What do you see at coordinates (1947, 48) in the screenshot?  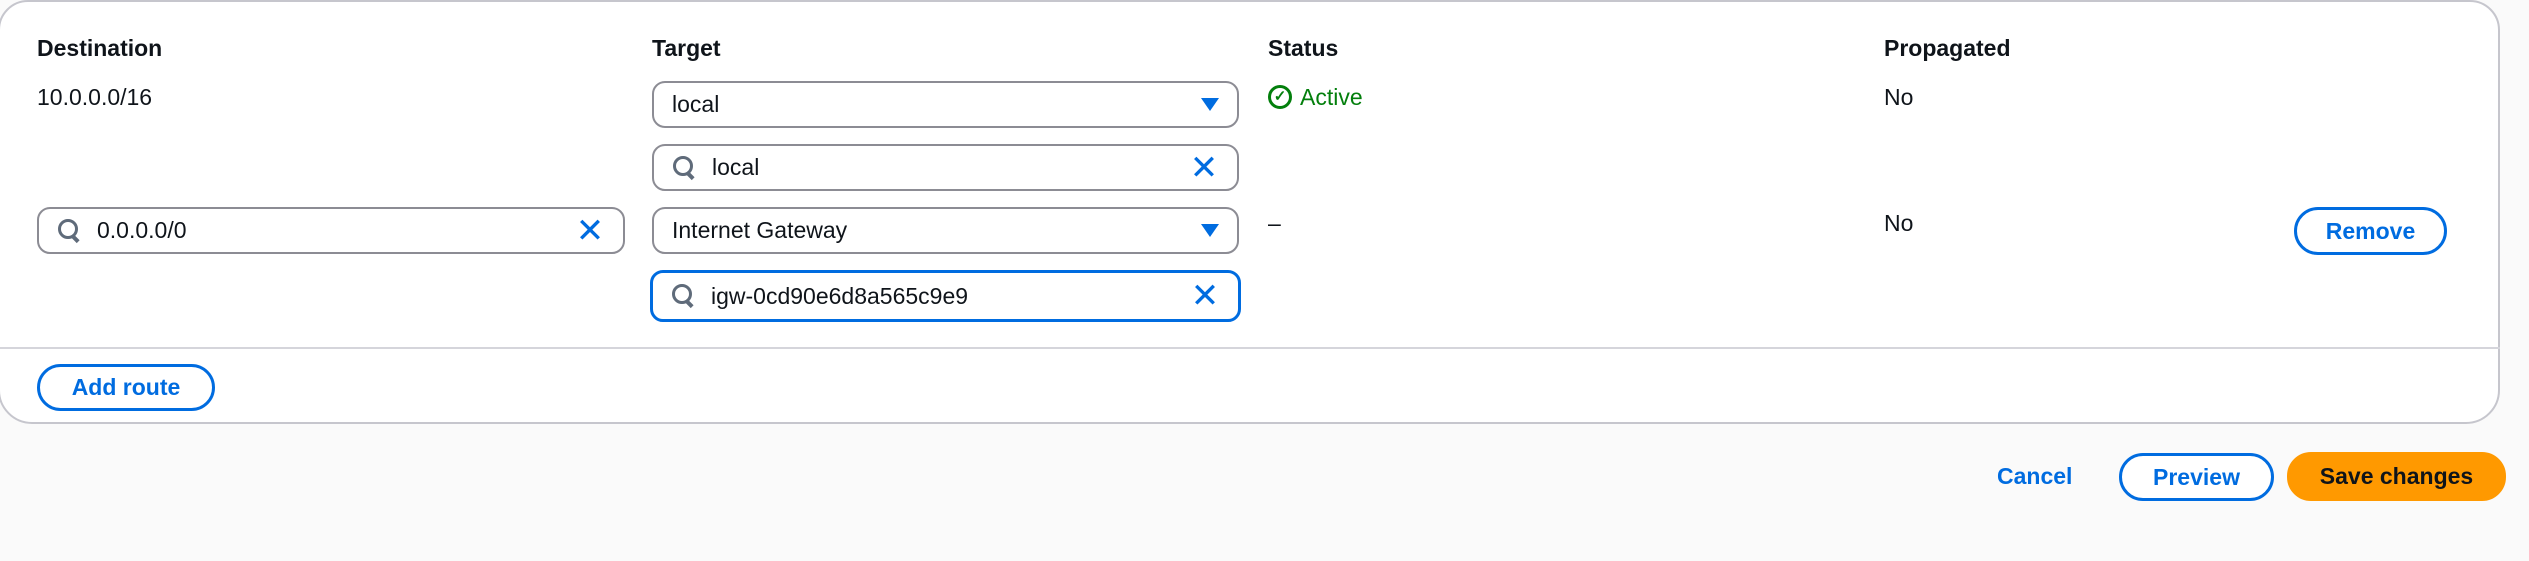 I see `header-propagated: Propagated` at bounding box center [1947, 48].